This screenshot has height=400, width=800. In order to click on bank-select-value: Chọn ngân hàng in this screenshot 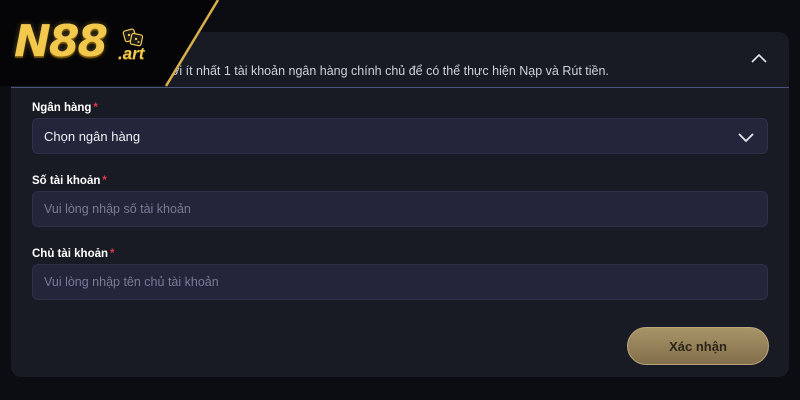, I will do `click(92, 136)`.